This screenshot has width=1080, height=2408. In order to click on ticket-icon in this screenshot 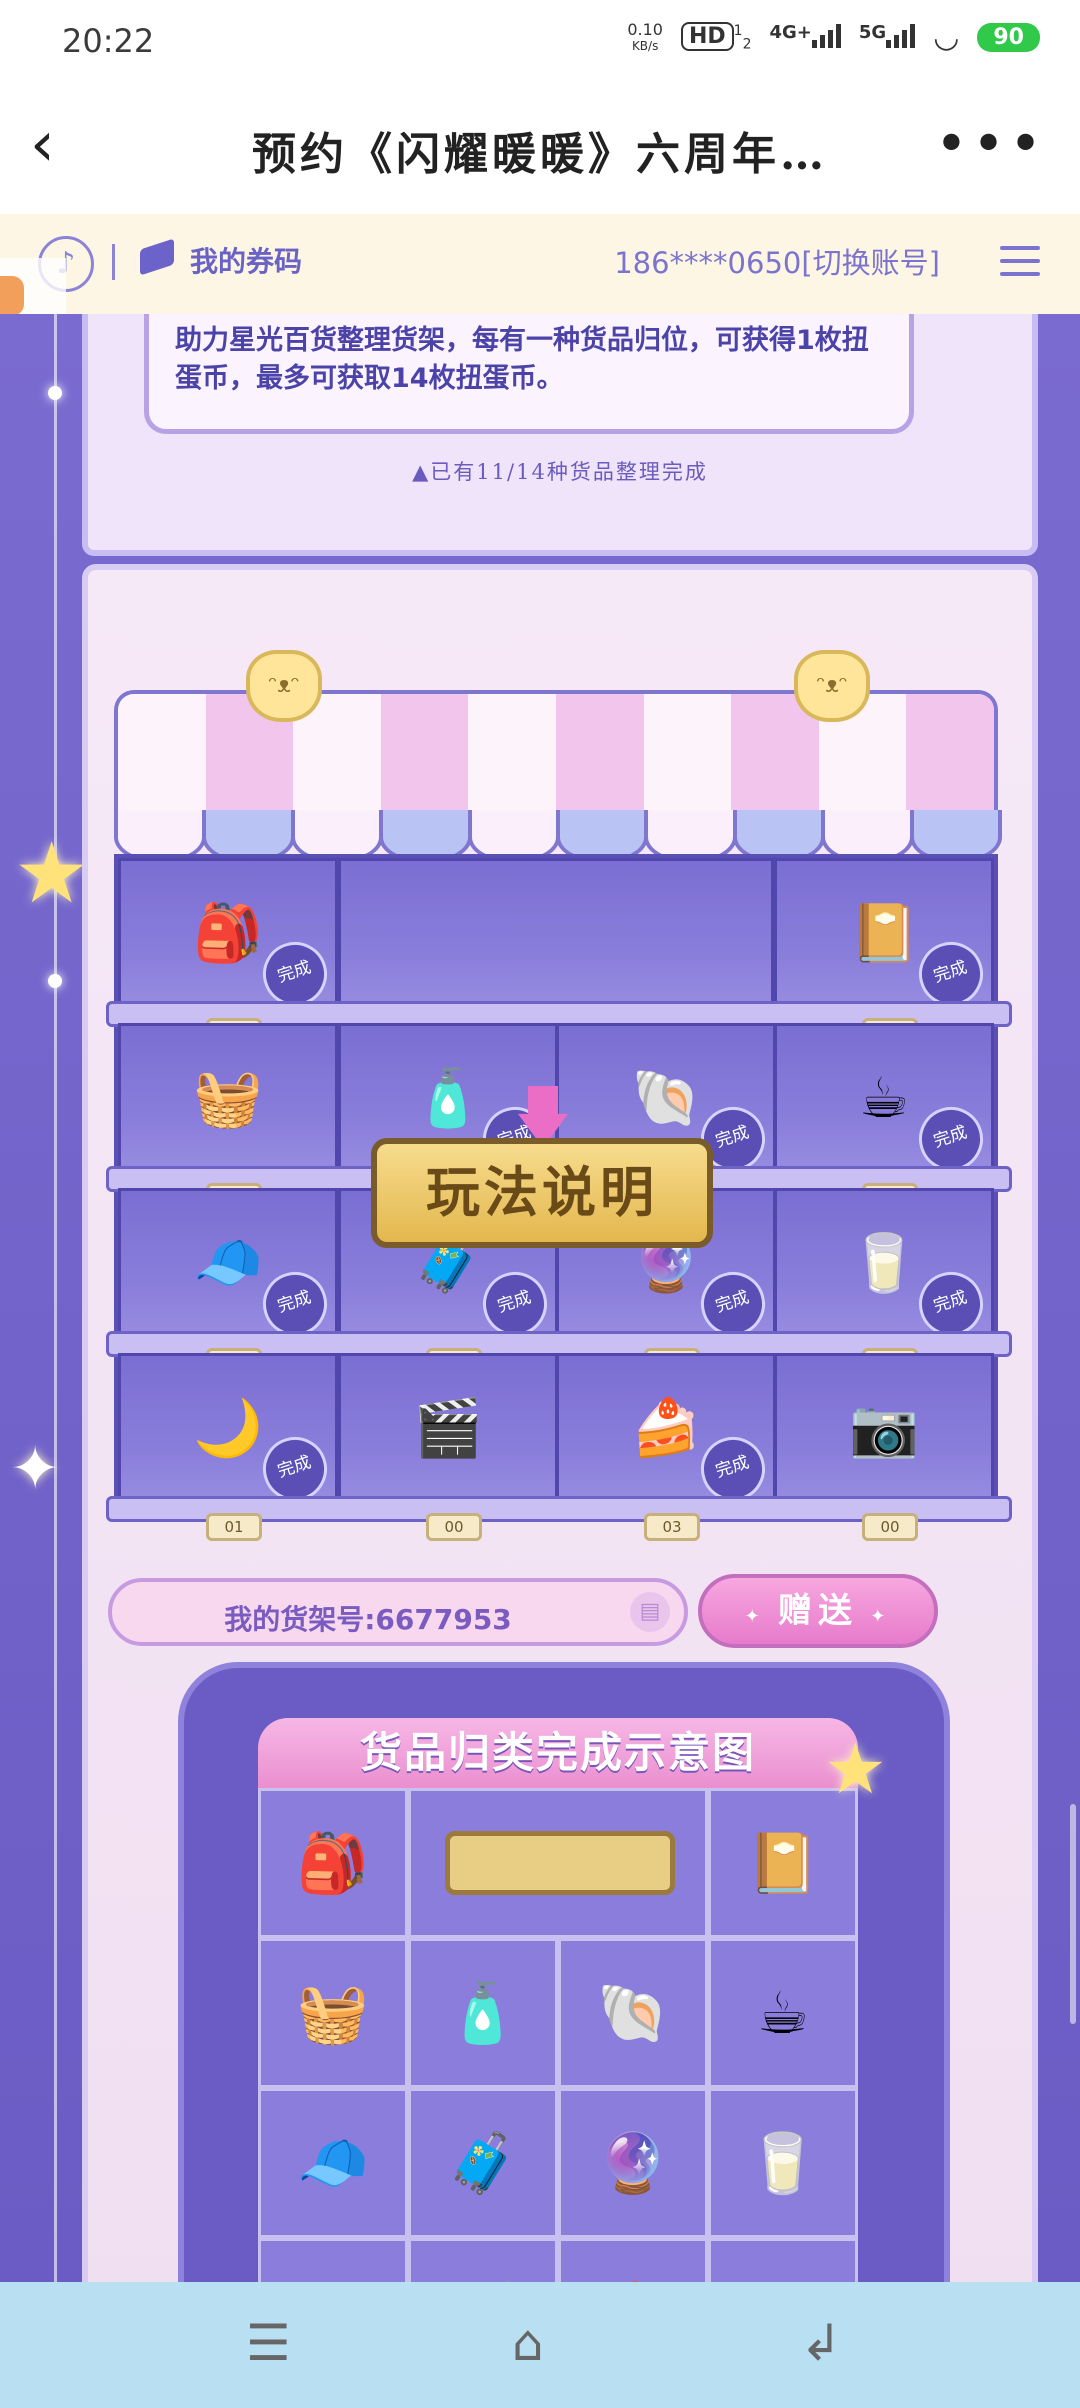, I will do `click(157, 257)`.